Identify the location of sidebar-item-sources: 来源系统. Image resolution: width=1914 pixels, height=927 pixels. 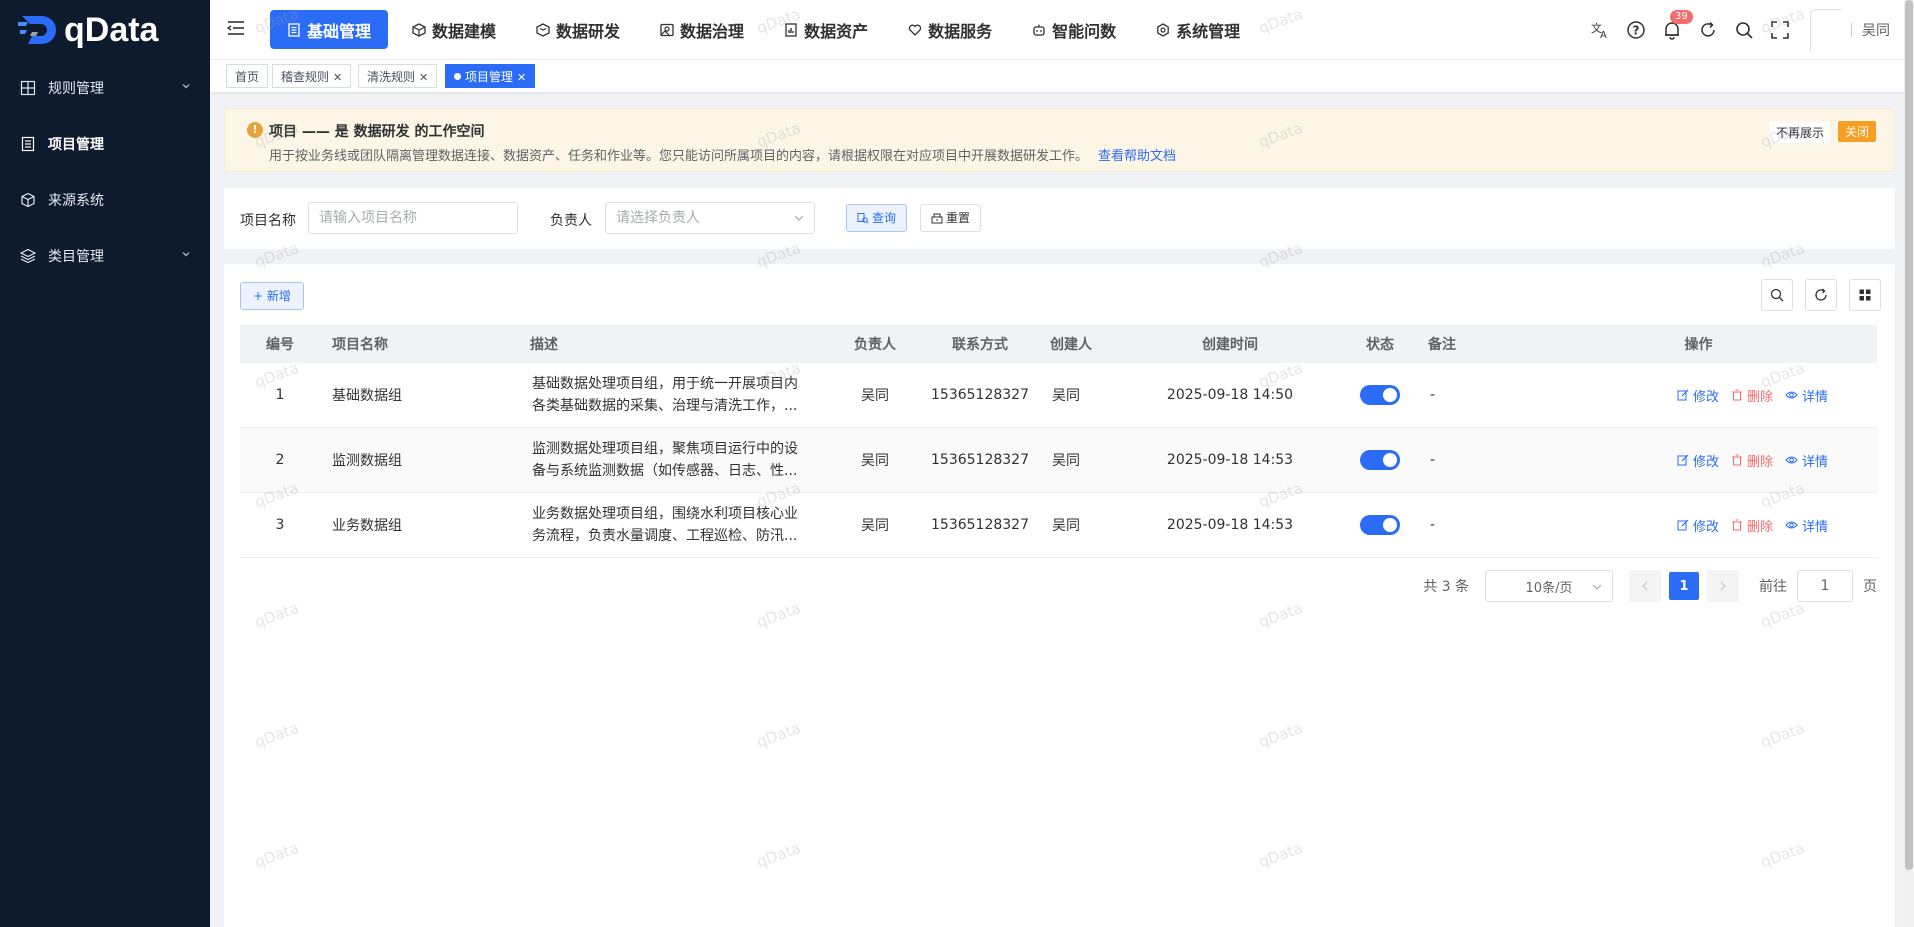
(105, 200).